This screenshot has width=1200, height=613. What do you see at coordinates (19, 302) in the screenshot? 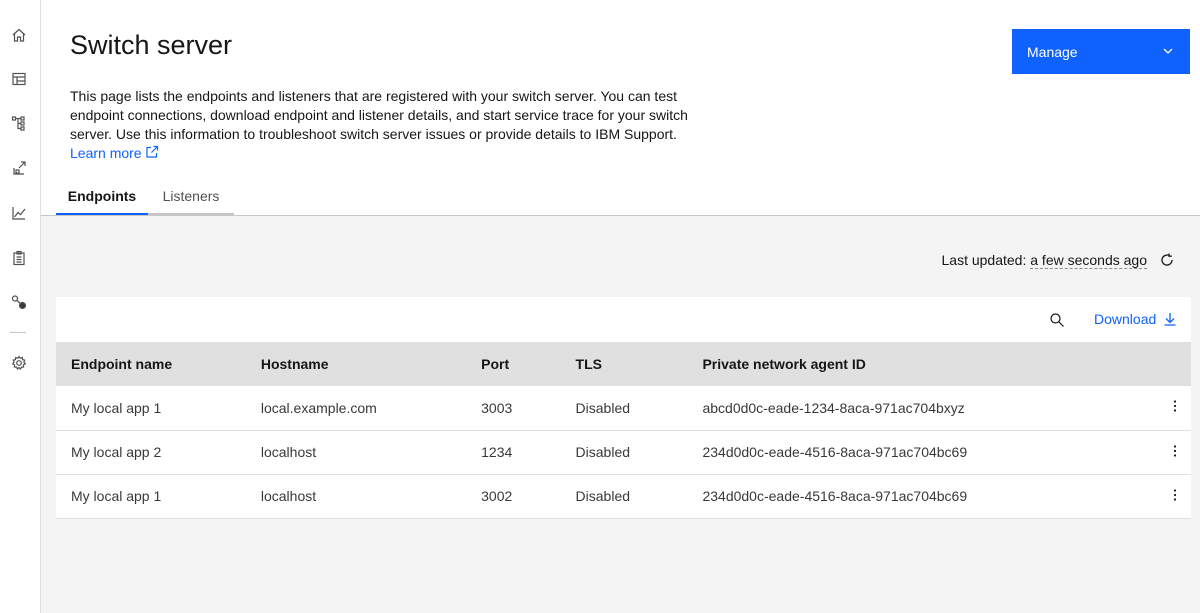
I see `connection-icon` at bounding box center [19, 302].